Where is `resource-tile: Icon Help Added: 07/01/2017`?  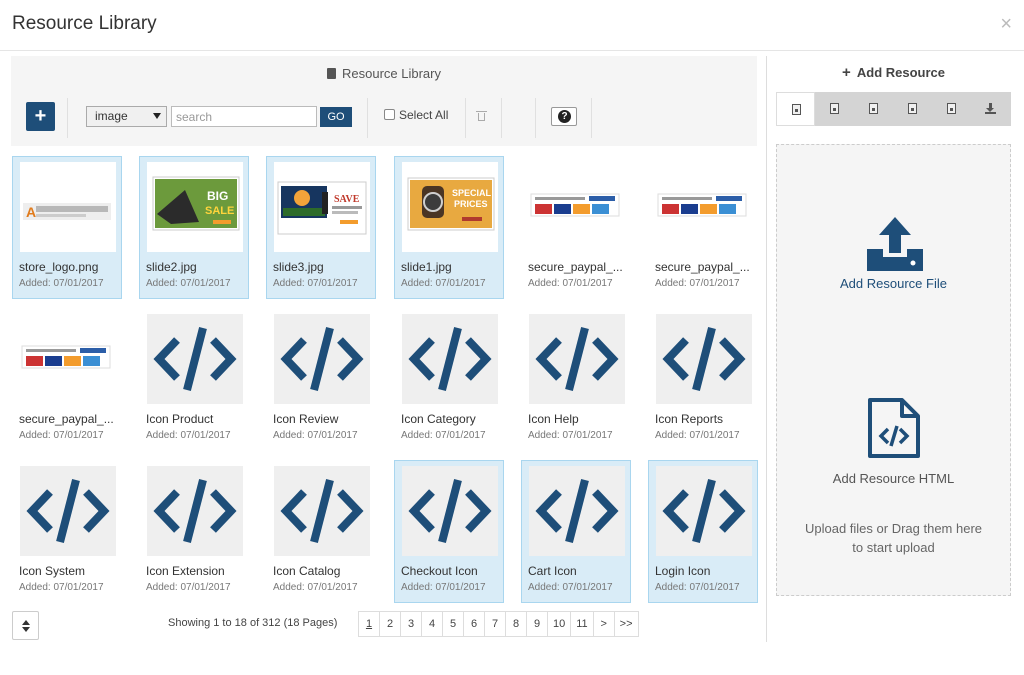
resource-tile: Icon Help Added: 07/01/2017 is located at coordinates (576, 379).